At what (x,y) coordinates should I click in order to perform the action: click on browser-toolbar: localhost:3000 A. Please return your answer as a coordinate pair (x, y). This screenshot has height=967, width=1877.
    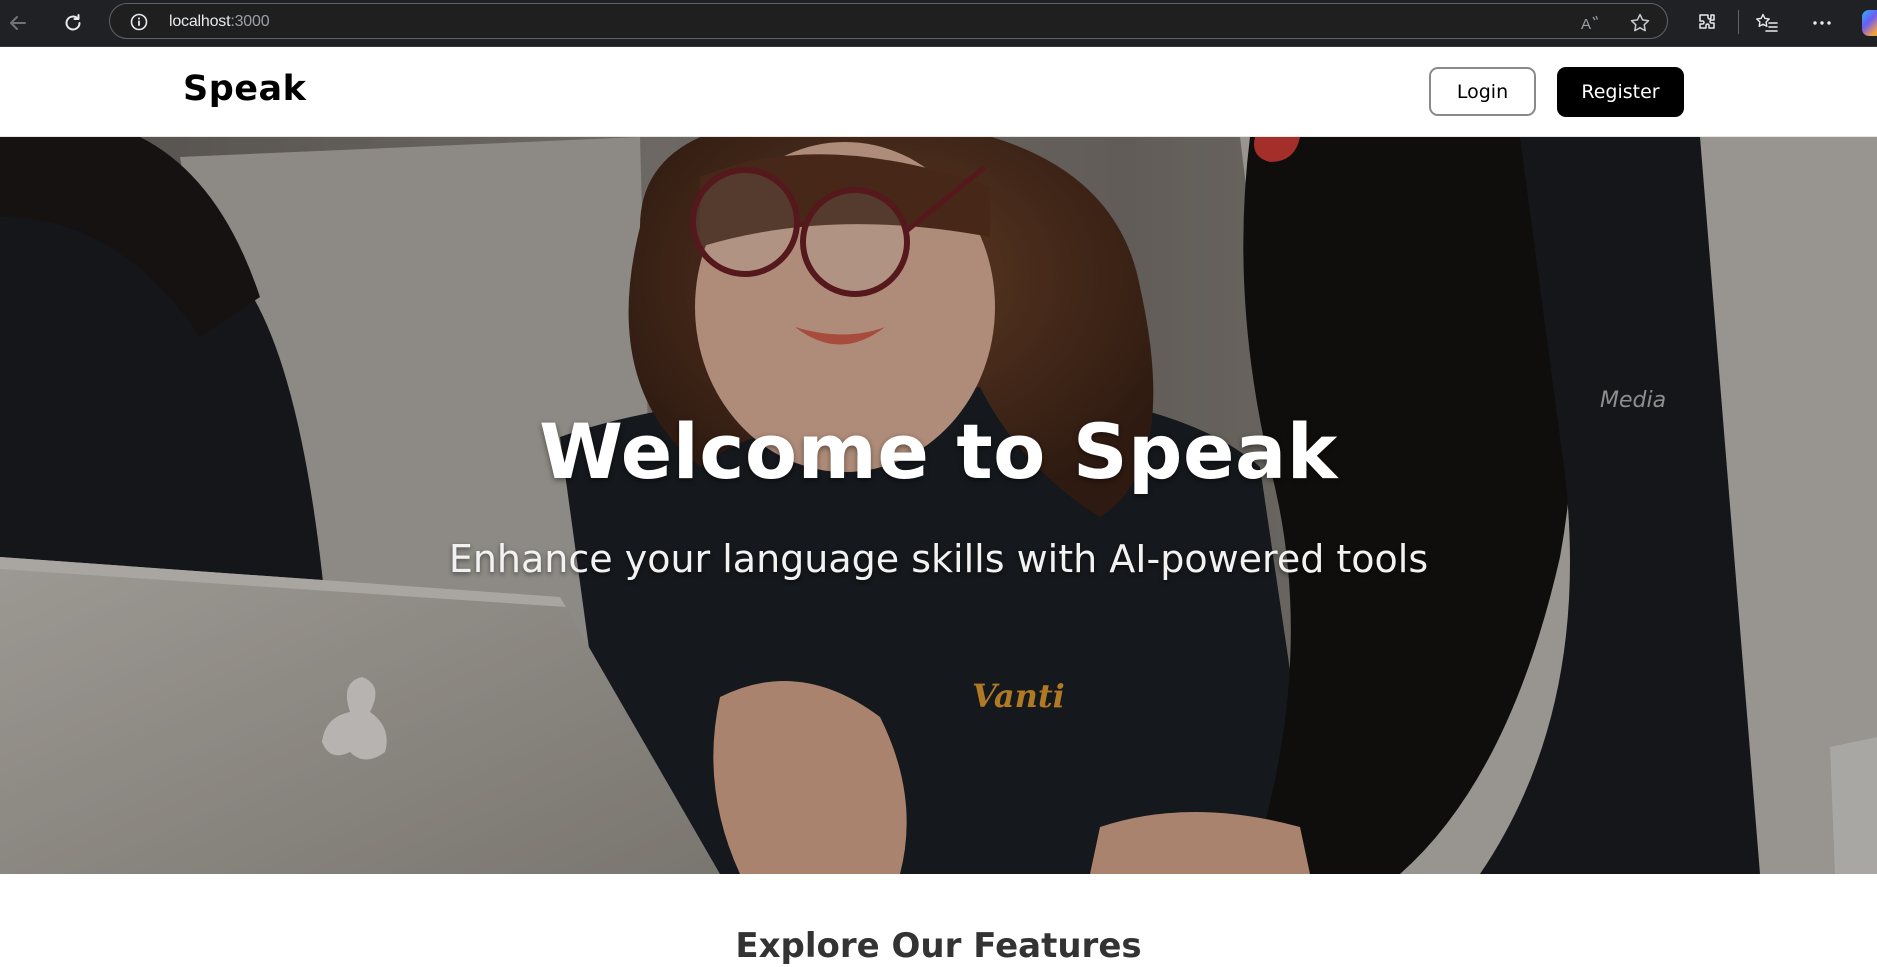
    Looking at the image, I should click on (938, 23).